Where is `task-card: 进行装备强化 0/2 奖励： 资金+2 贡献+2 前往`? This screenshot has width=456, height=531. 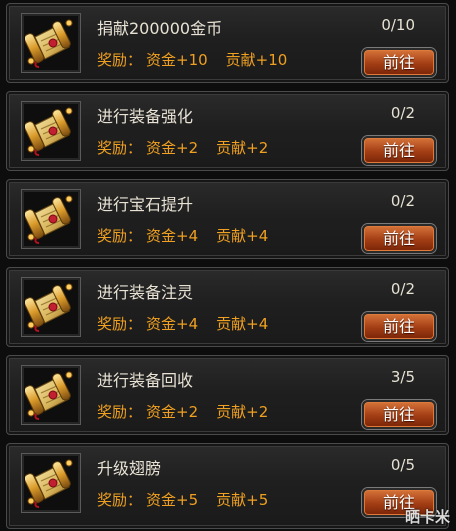 task-card: 进行装备强化 0/2 奖励： 资金+2 贡献+2 前往 is located at coordinates (227, 131).